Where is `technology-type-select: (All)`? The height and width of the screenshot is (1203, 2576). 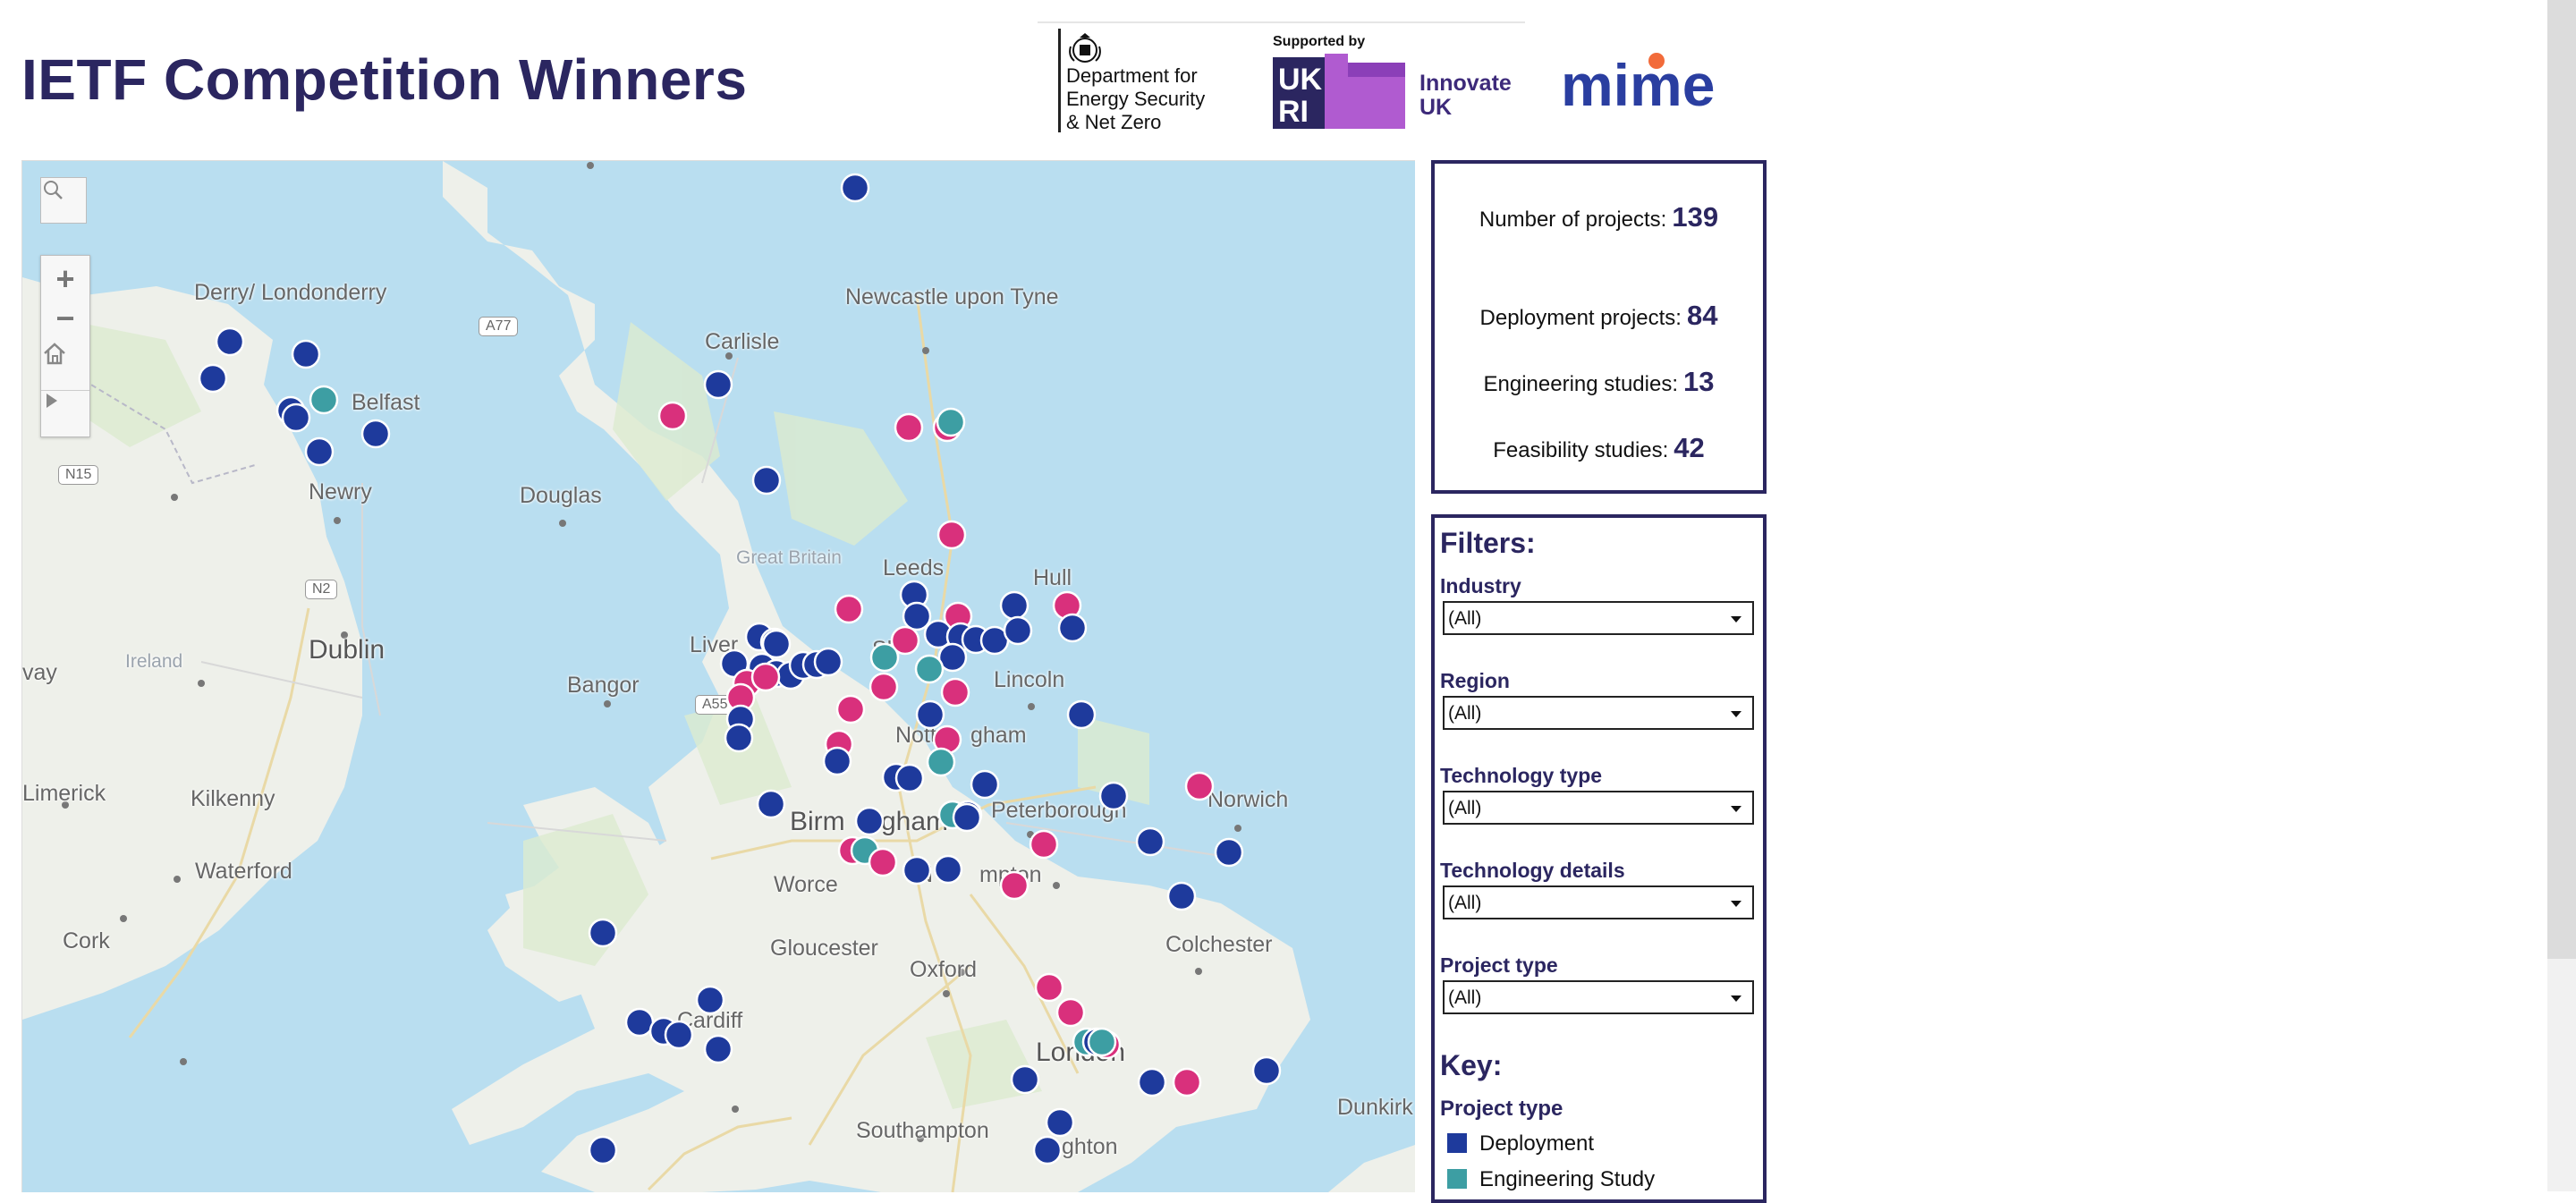 technology-type-select: (All) is located at coordinates (1598, 808).